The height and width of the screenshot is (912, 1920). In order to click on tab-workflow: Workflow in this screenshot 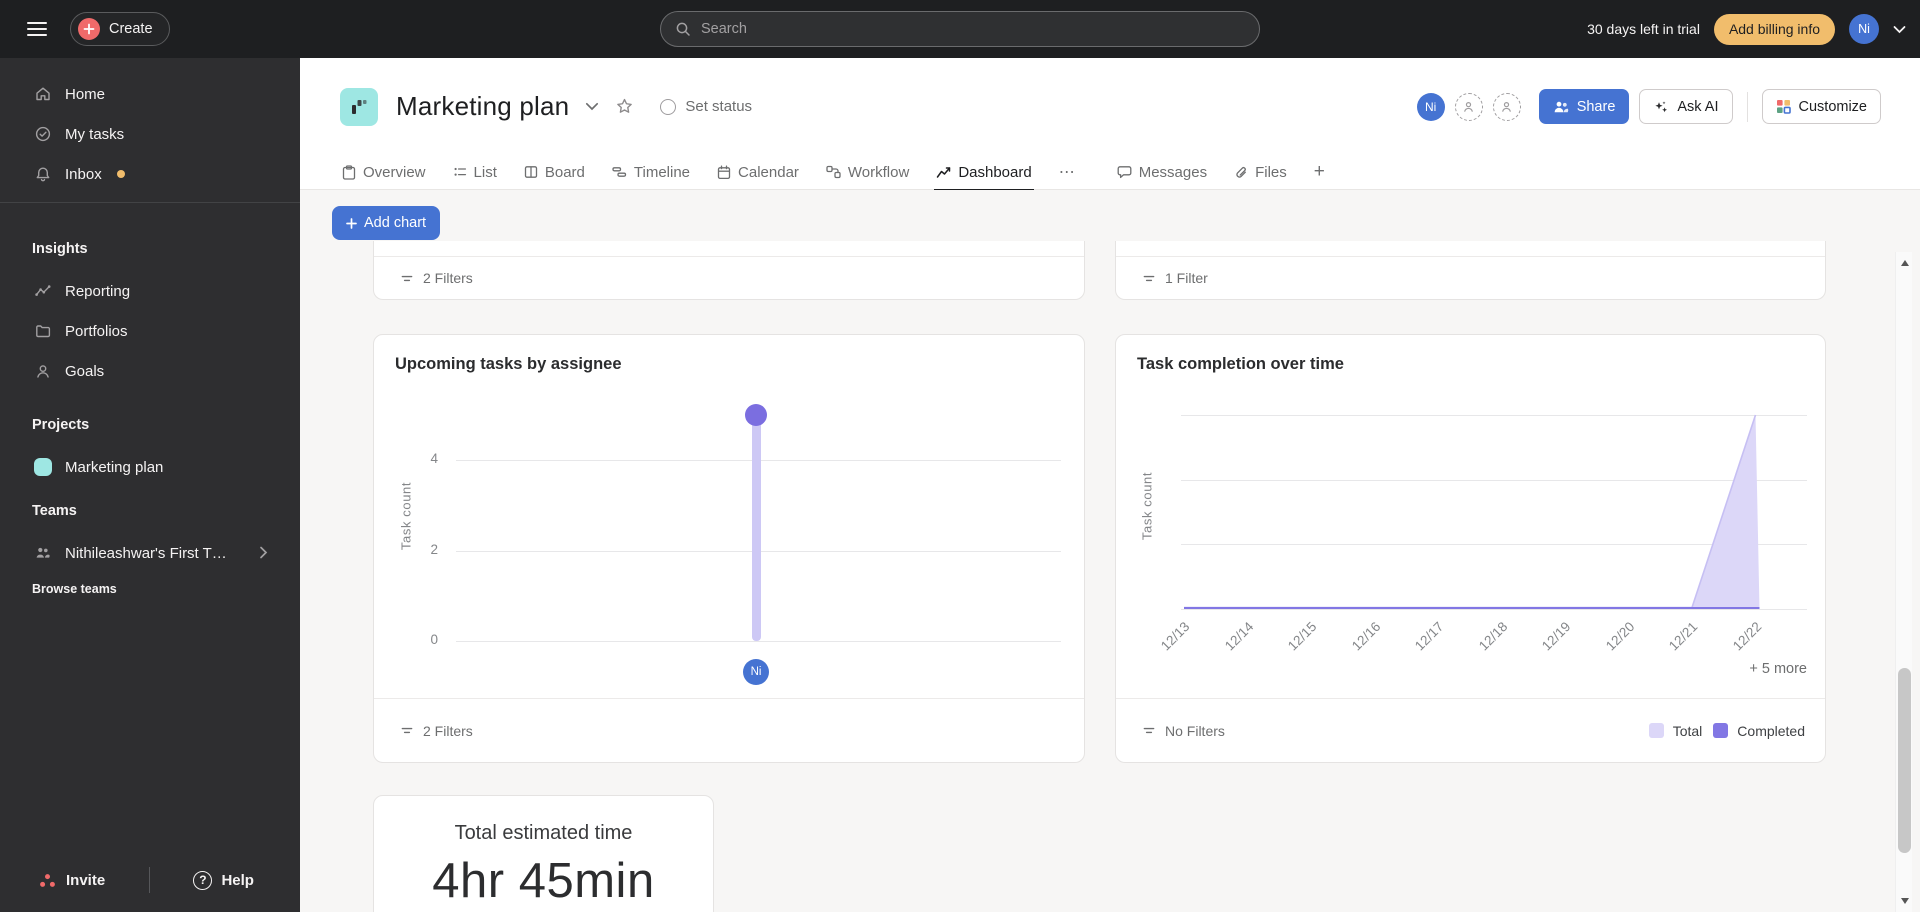, I will do `click(867, 172)`.